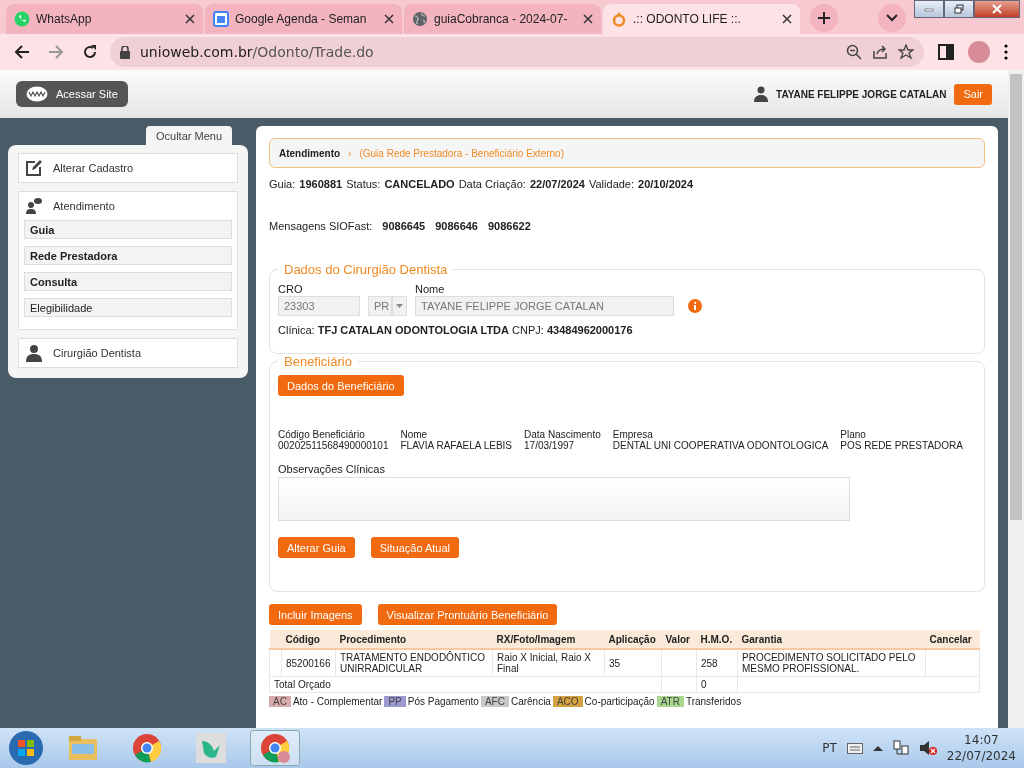 This screenshot has width=1024, height=768. I want to click on scrollbar, so click(1016, 399).